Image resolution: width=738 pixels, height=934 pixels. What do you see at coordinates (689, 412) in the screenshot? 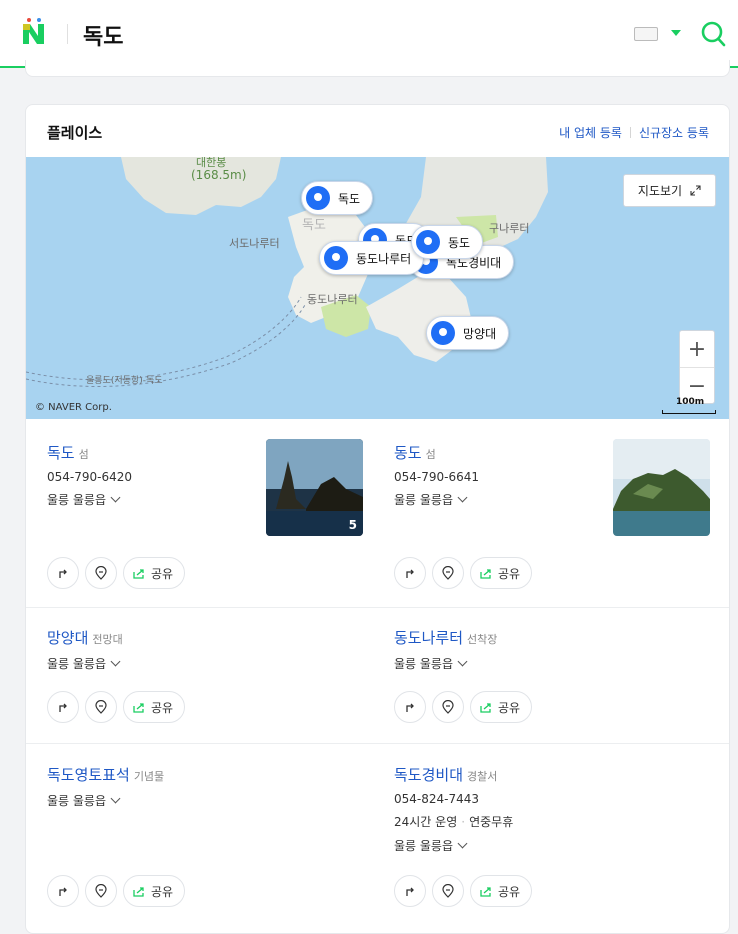
I see `scale-bar` at bounding box center [689, 412].